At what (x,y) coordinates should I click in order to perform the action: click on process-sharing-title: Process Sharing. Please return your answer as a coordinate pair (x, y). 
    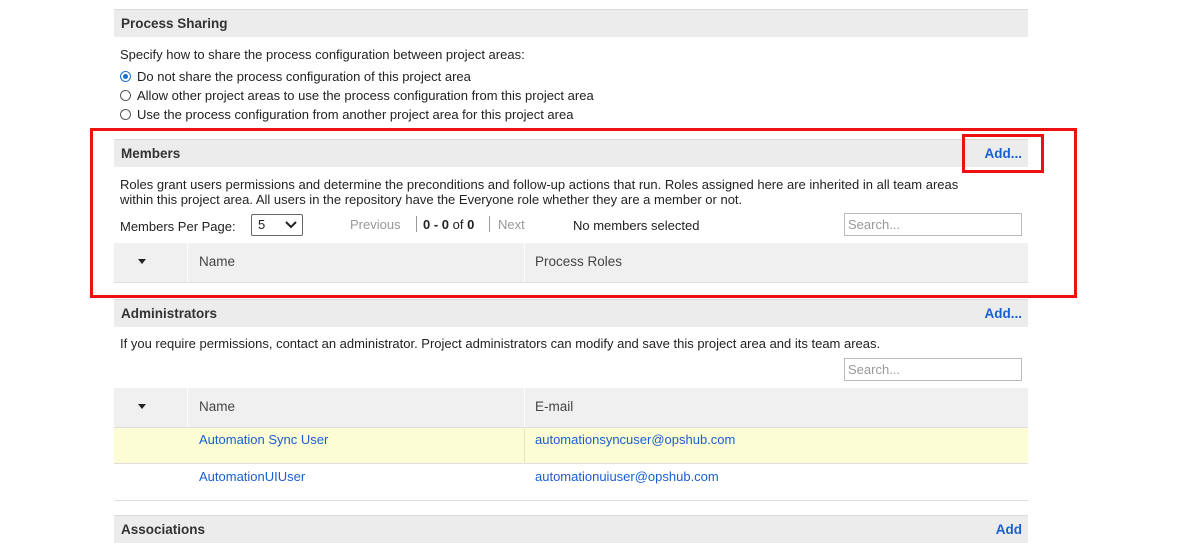
    Looking at the image, I should click on (174, 23).